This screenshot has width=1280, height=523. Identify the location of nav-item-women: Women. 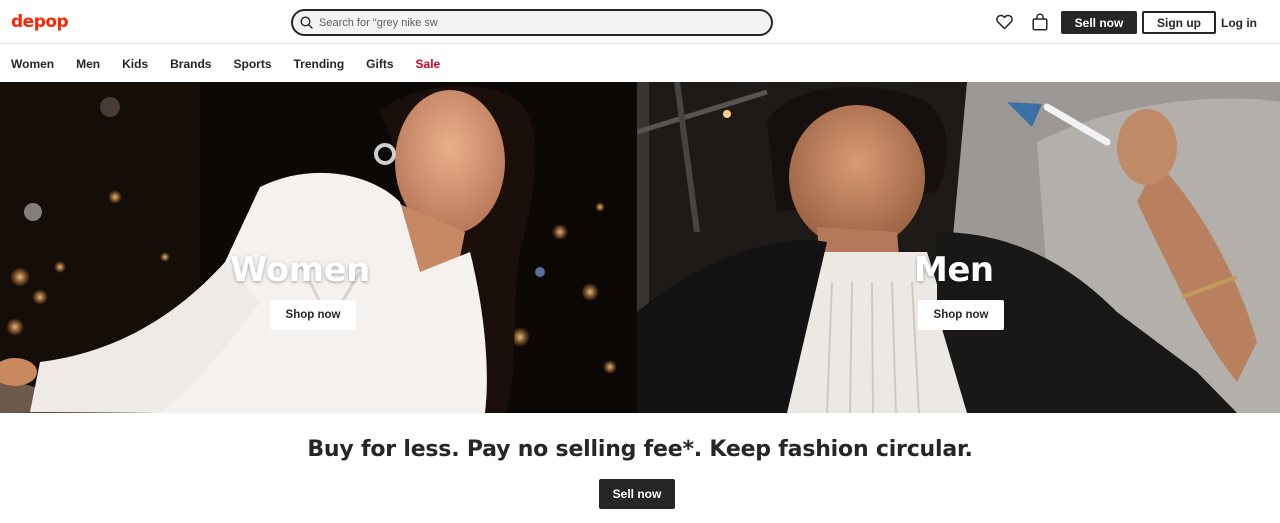
(32, 64).